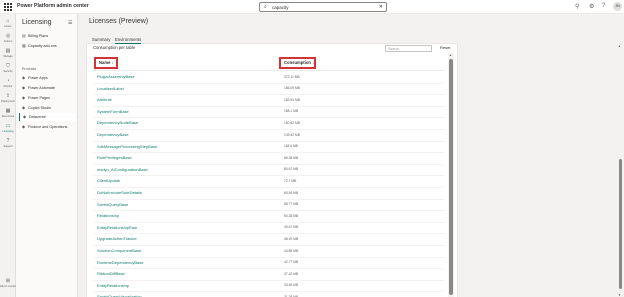 Image resolution: width=624 pixels, height=297 pixels. I want to click on table-row-name: Attribute, so click(104, 99).